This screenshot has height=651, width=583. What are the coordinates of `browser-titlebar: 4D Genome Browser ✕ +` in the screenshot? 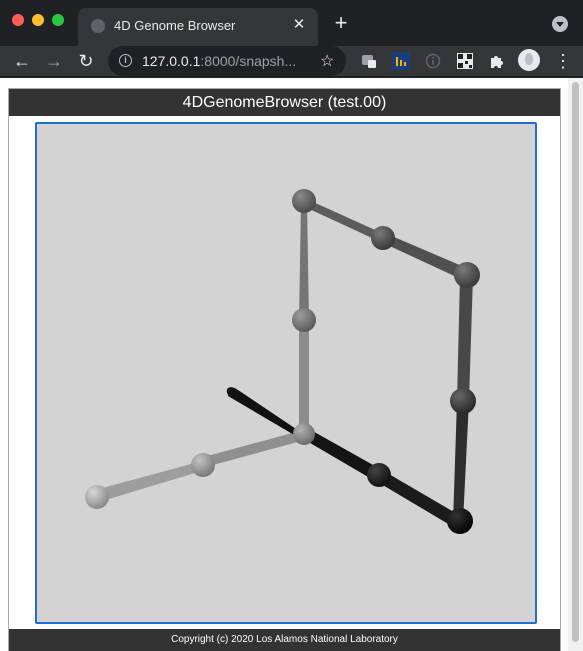 It's located at (291, 23).